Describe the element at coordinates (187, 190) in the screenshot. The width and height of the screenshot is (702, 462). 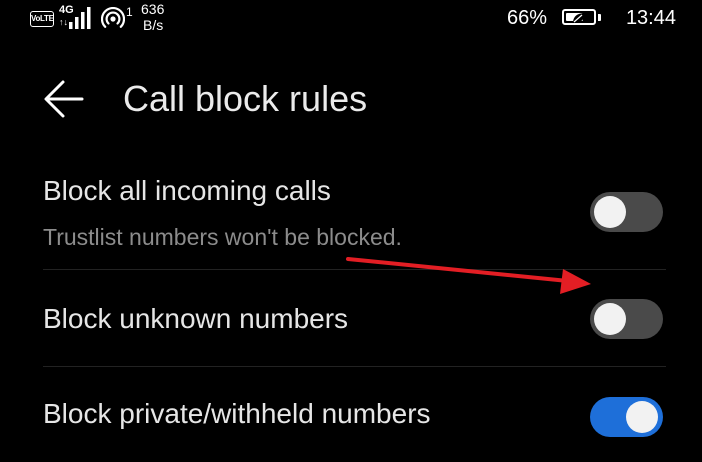
I see `setting-title: Block all incoming calls` at that location.